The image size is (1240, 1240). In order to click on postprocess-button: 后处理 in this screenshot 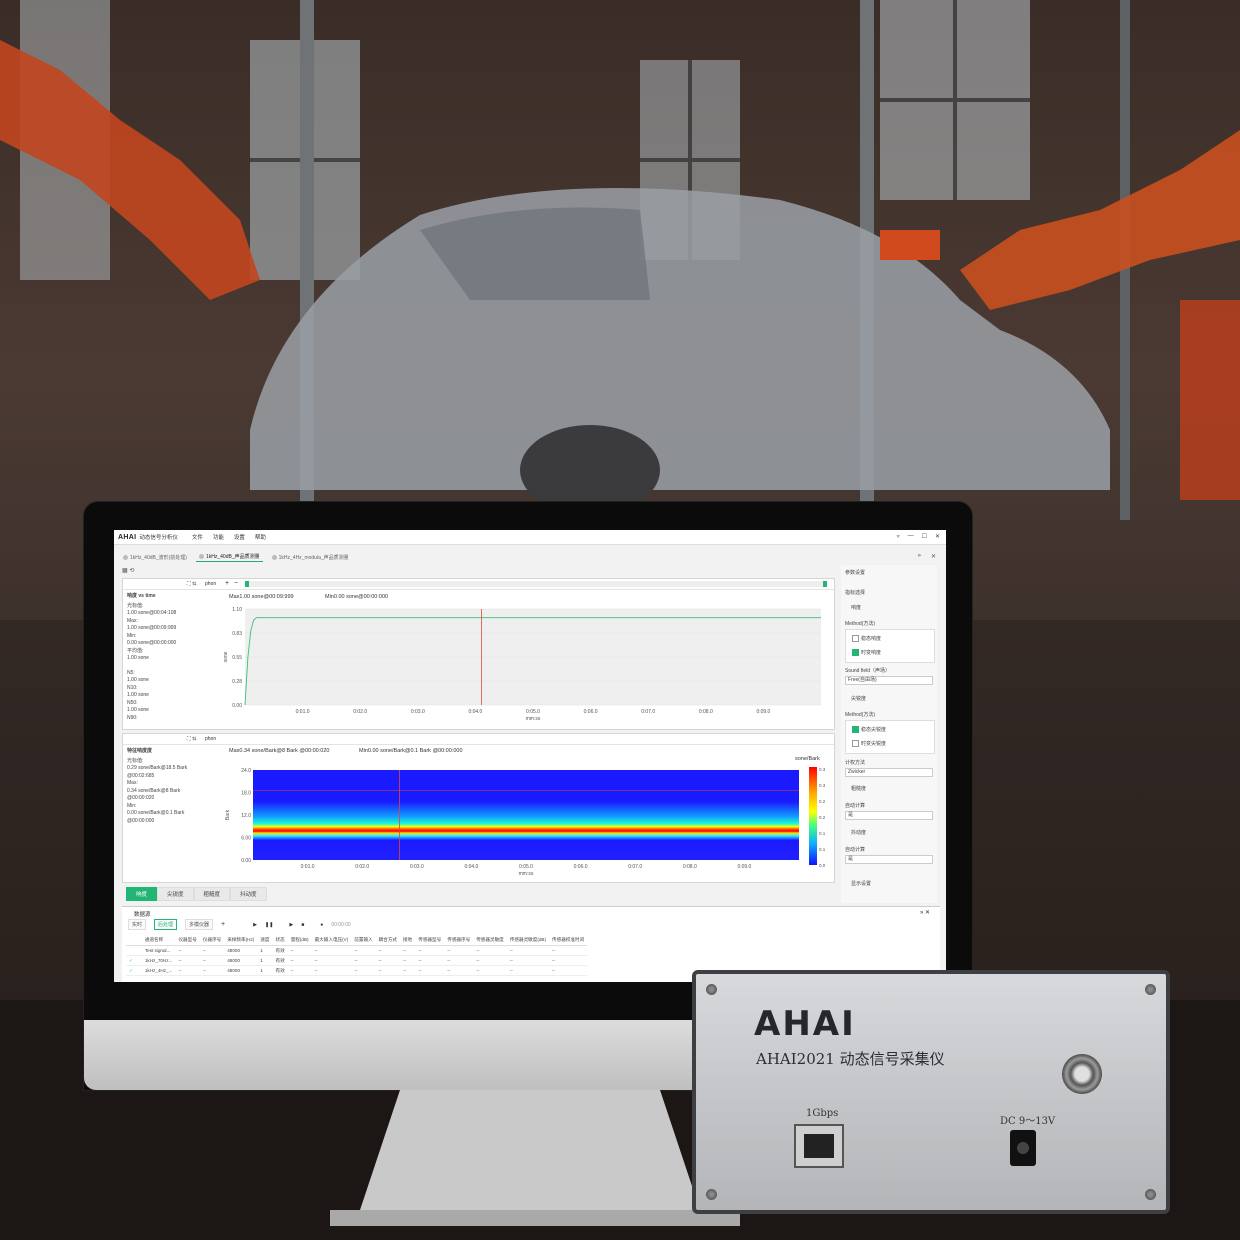, I will do `click(166, 924)`.